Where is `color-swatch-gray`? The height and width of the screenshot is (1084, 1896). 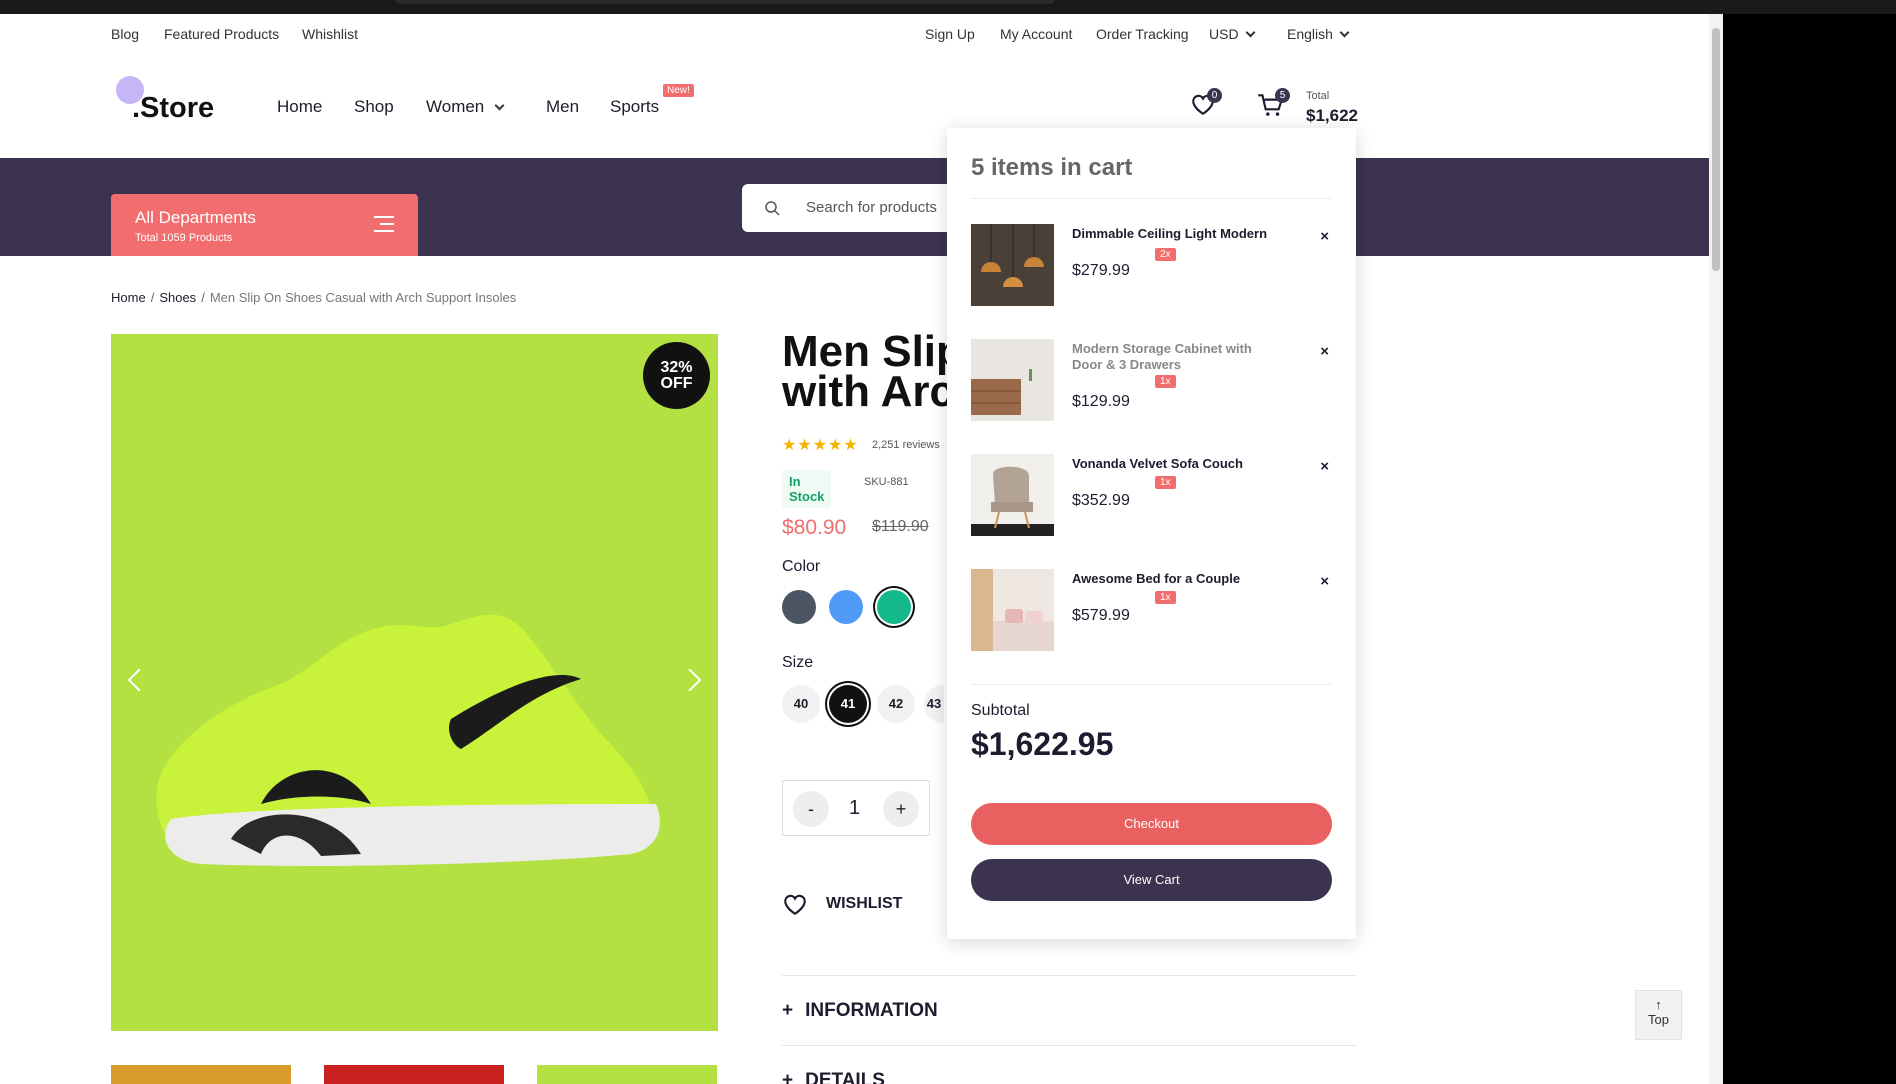
color-swatch-gray is located at coordinates (799, 607).